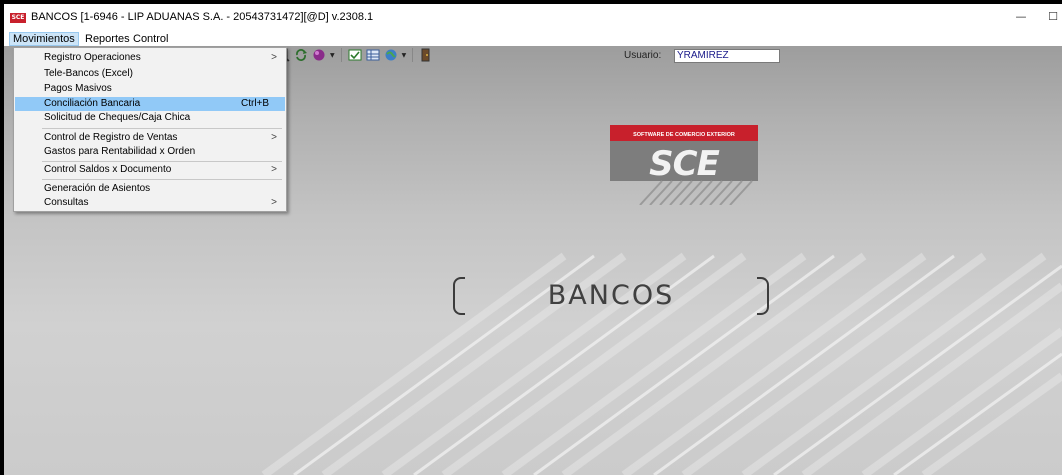 This screenshot has width=1062, height=475. Describe the element at coordinates (150, 39) in the screenshot. I see `menu-control: Control` at that location.